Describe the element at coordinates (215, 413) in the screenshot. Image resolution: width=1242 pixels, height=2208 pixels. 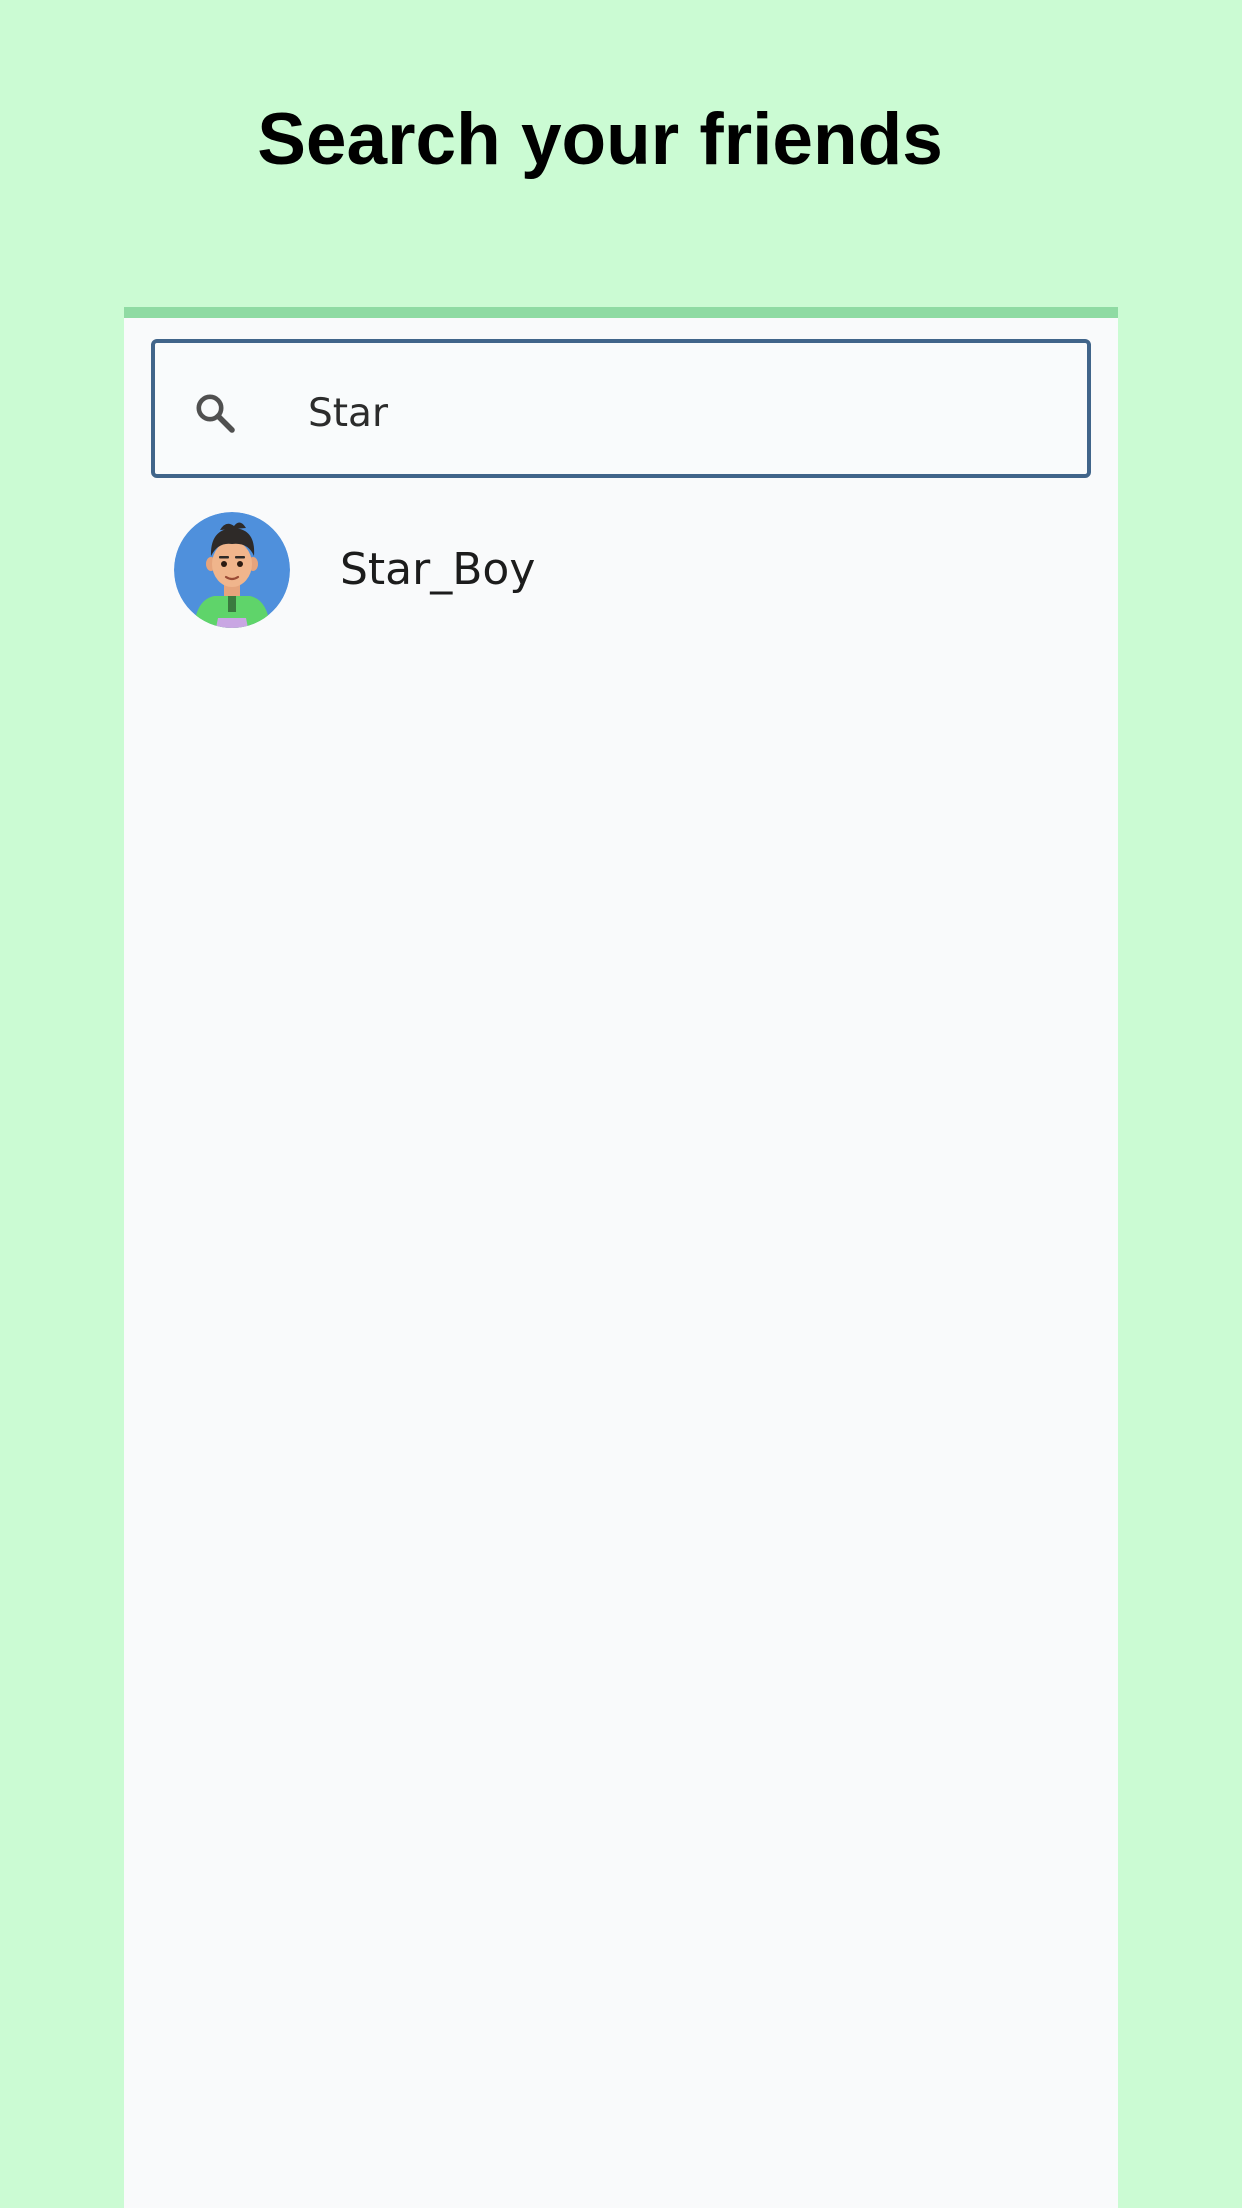
I see `search-icon` at that location.